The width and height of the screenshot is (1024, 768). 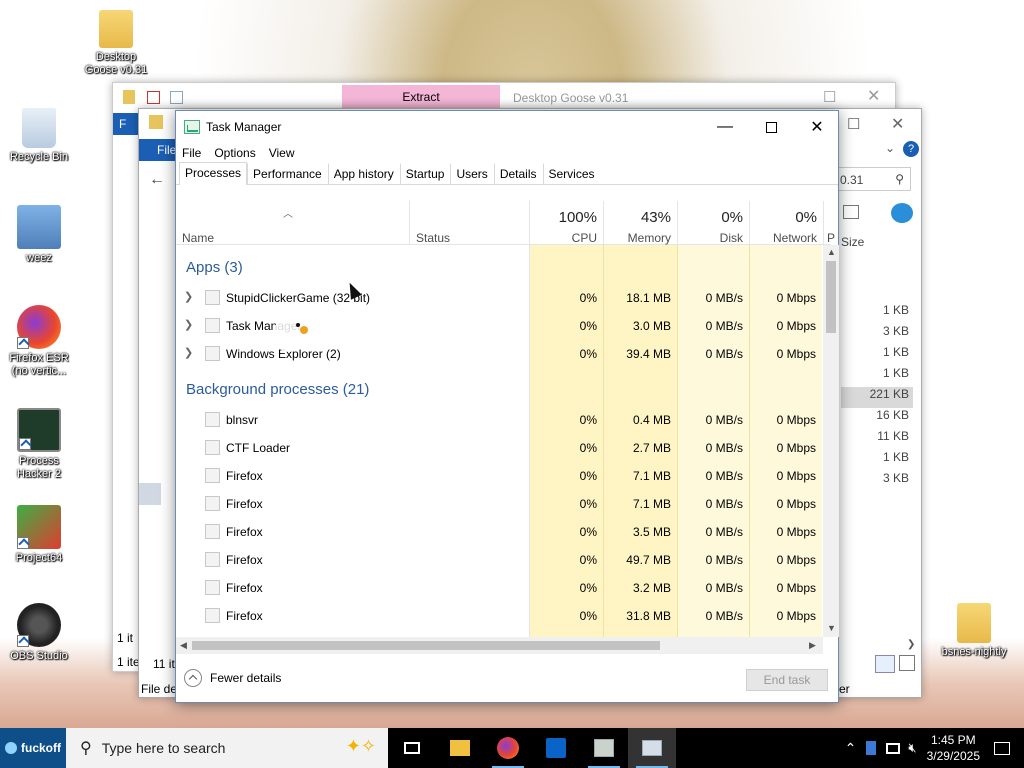 I want to click on column-memory: 43% Memory, so click(x=640, y=223).